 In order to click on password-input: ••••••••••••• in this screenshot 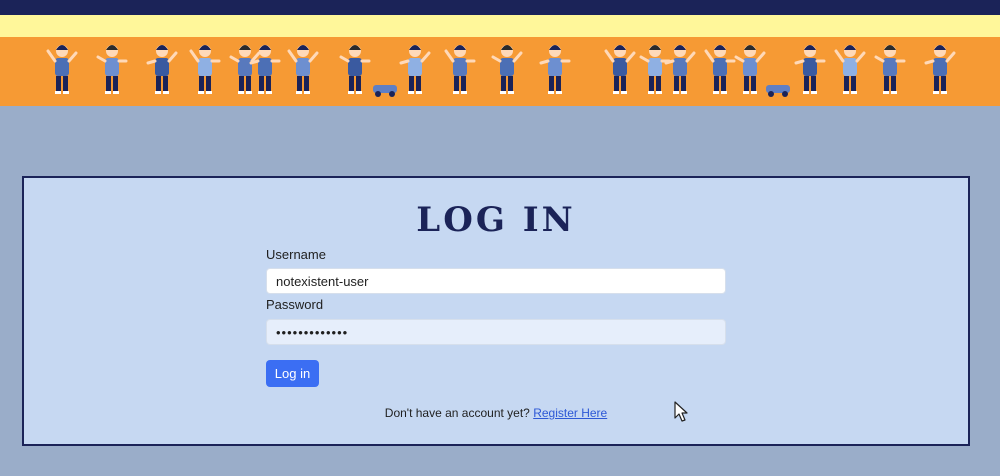, I will do `click(496, 332)`.